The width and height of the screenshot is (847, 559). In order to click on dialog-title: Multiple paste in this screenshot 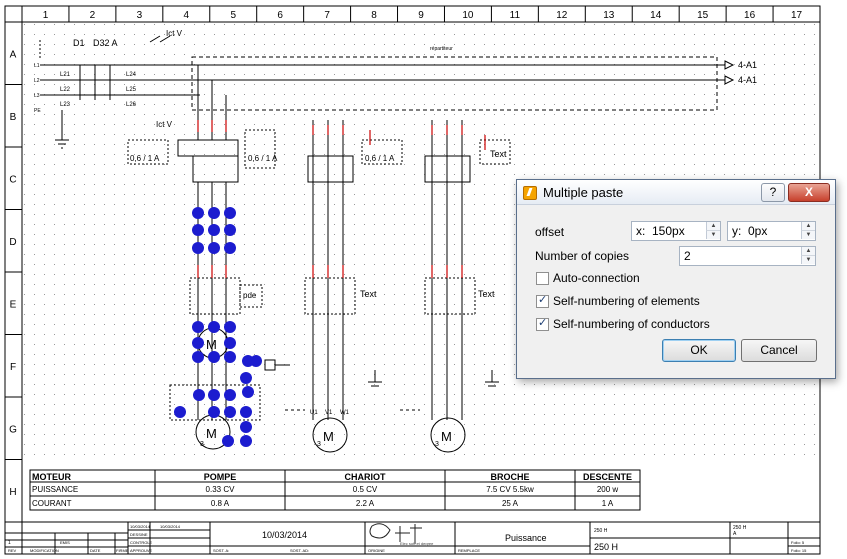, I will do `click(583, 192)`.